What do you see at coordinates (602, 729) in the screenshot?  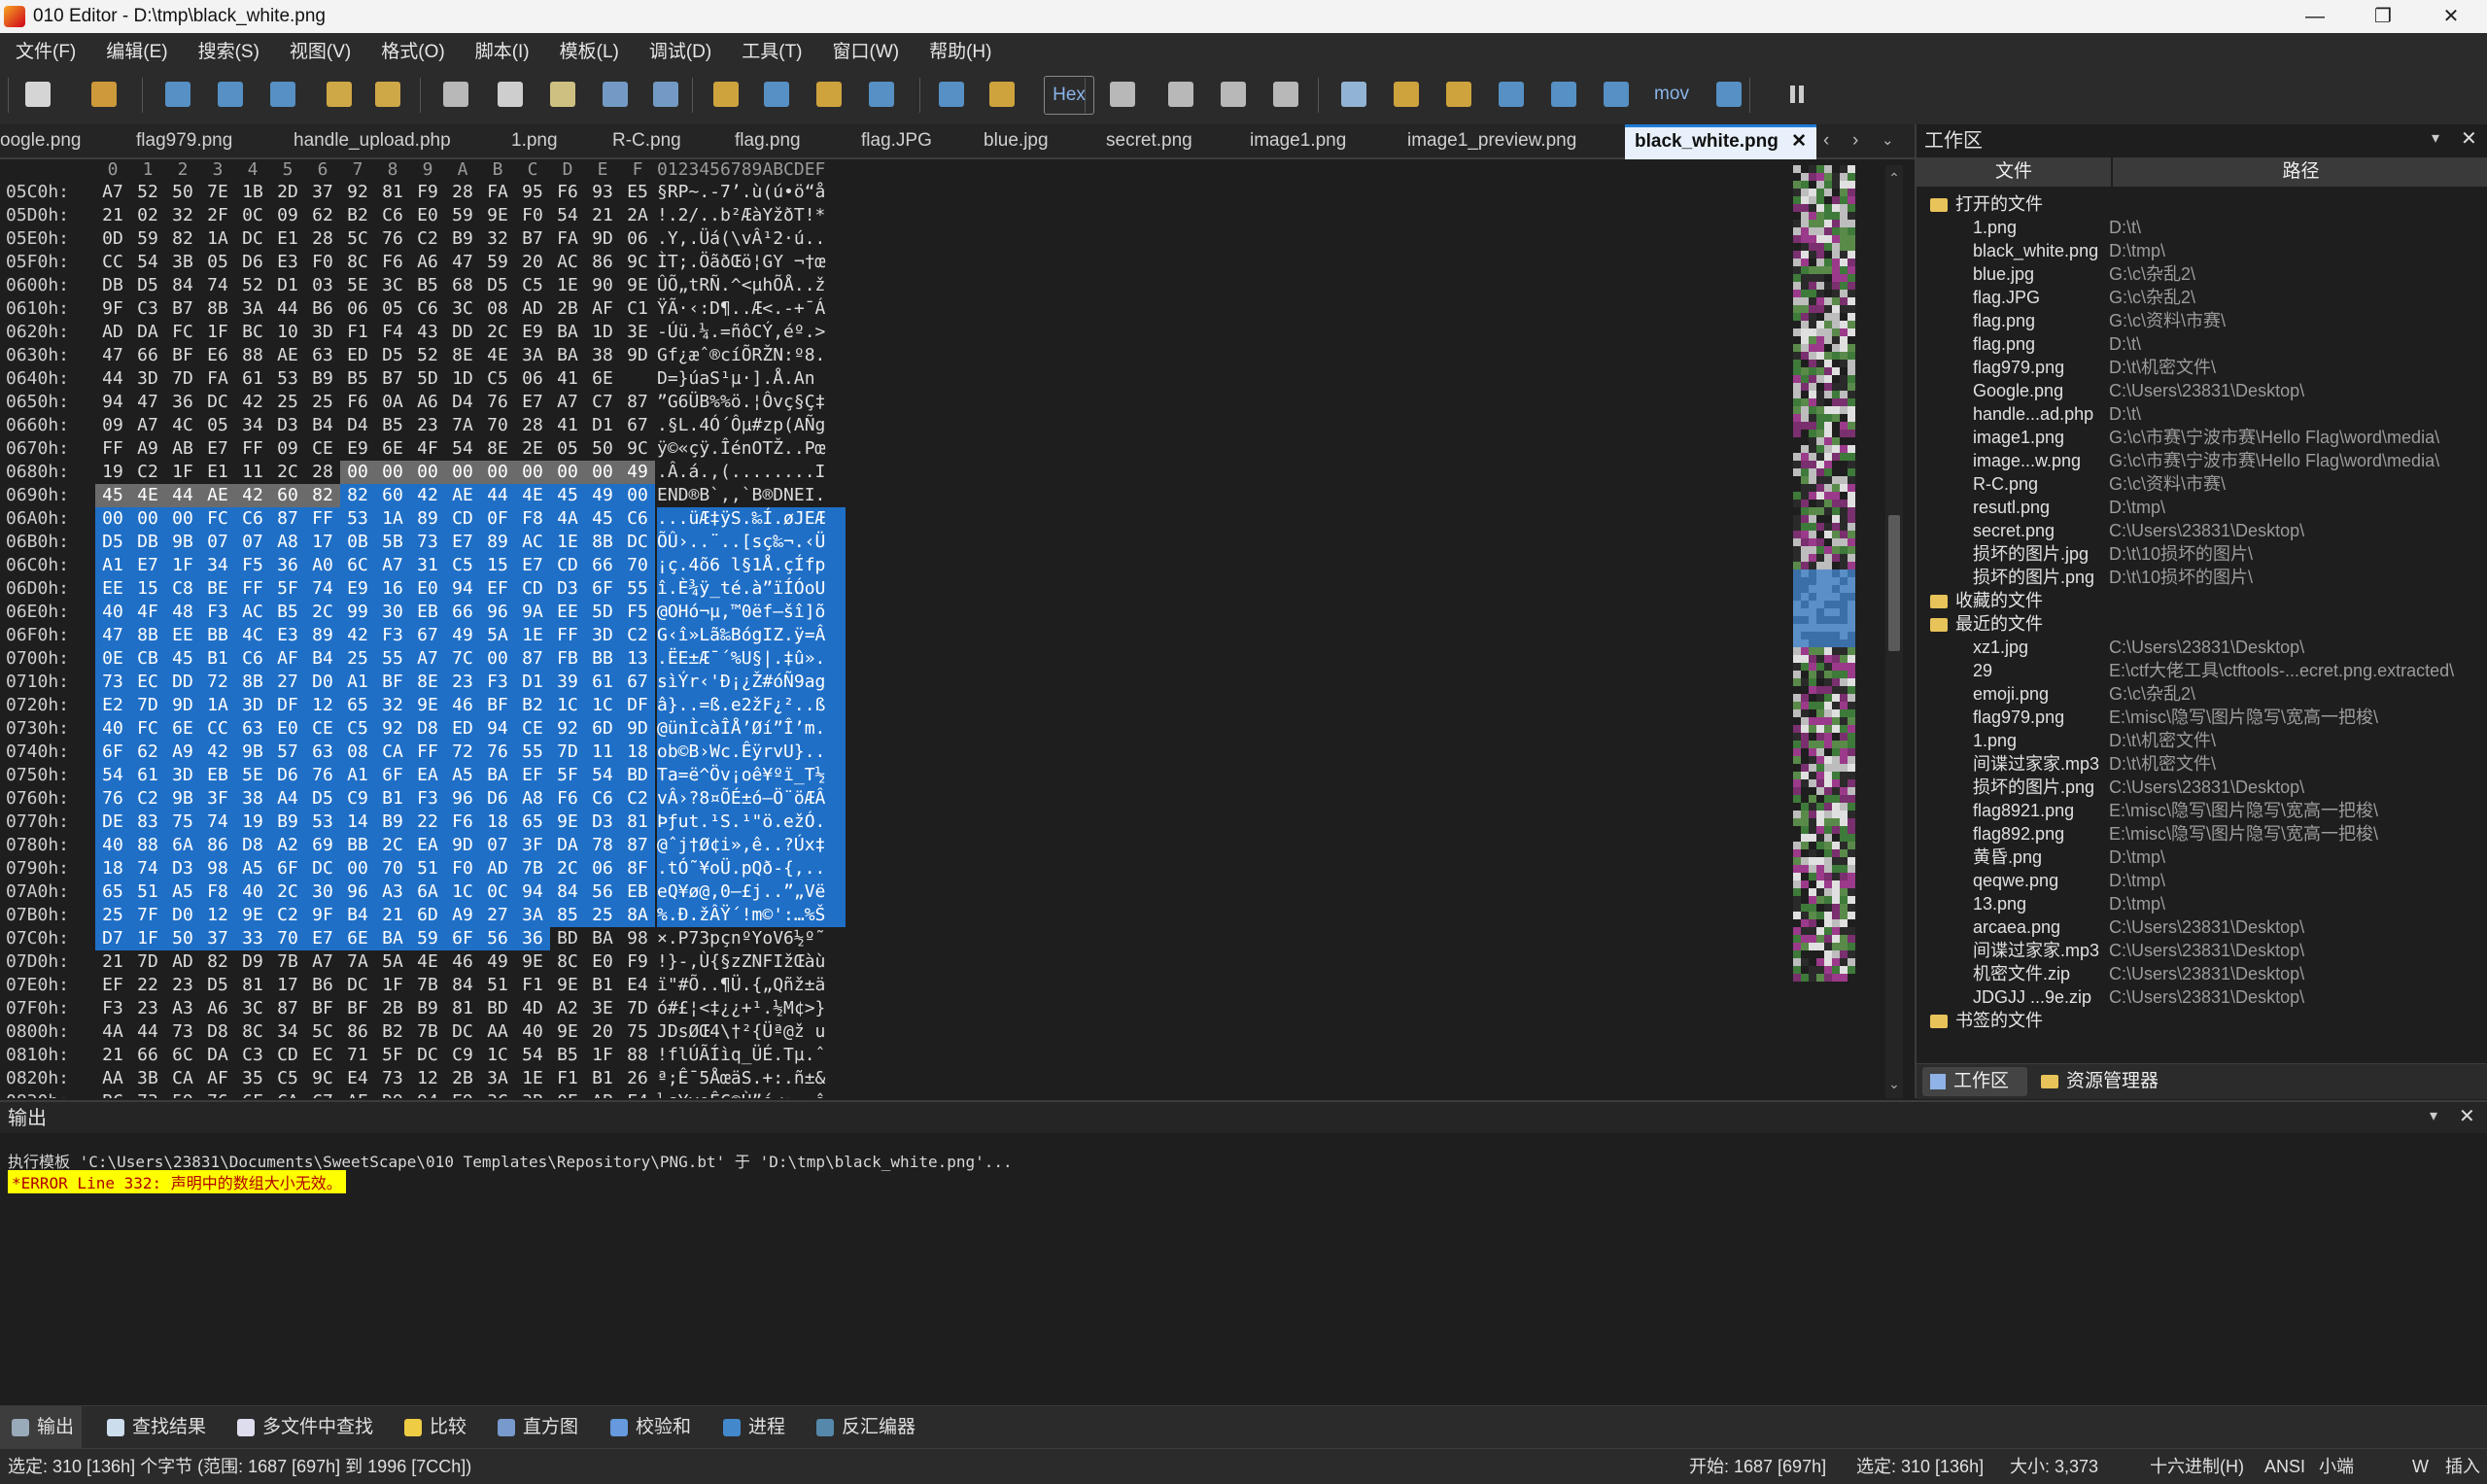 I see `hex-byte: 6D` at bounding box center [602, 729].